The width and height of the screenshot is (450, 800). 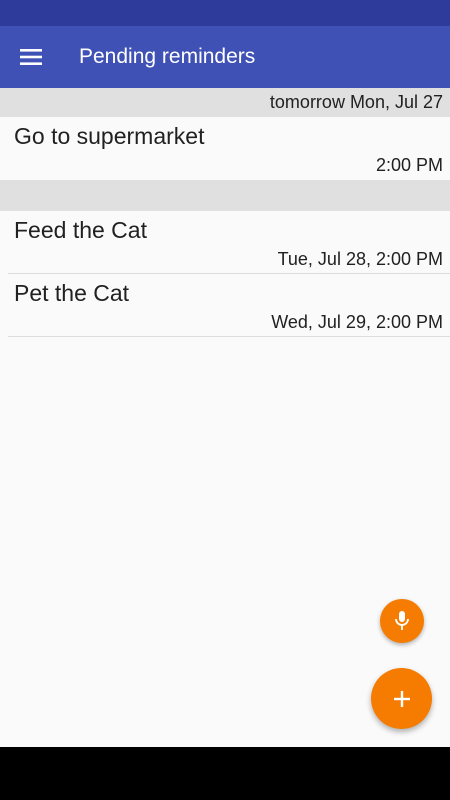 What do you see at coordinates (225, 13) in the screenshot?
I see `status-bar` at bounding box center [225, 13].